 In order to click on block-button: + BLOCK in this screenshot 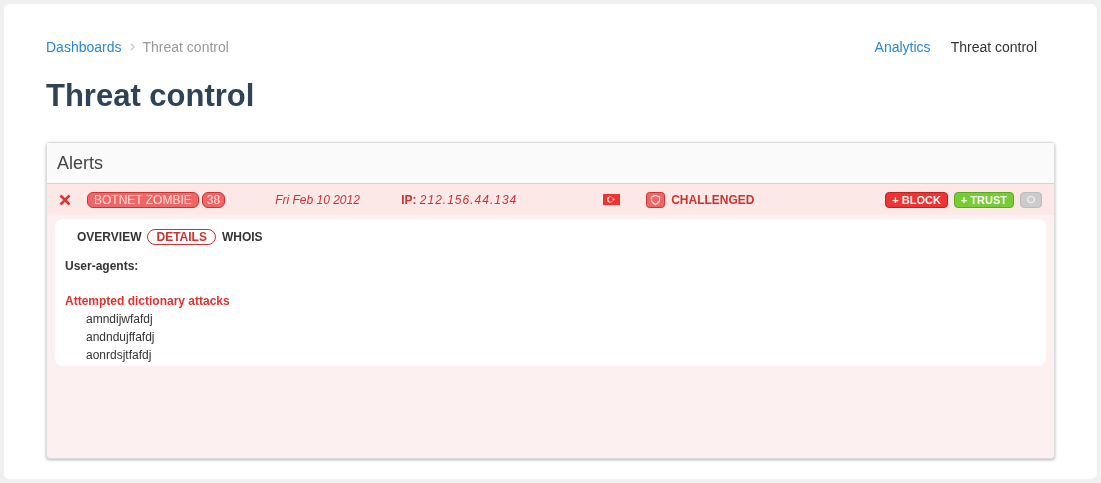, I will do `click(916, 199)`.